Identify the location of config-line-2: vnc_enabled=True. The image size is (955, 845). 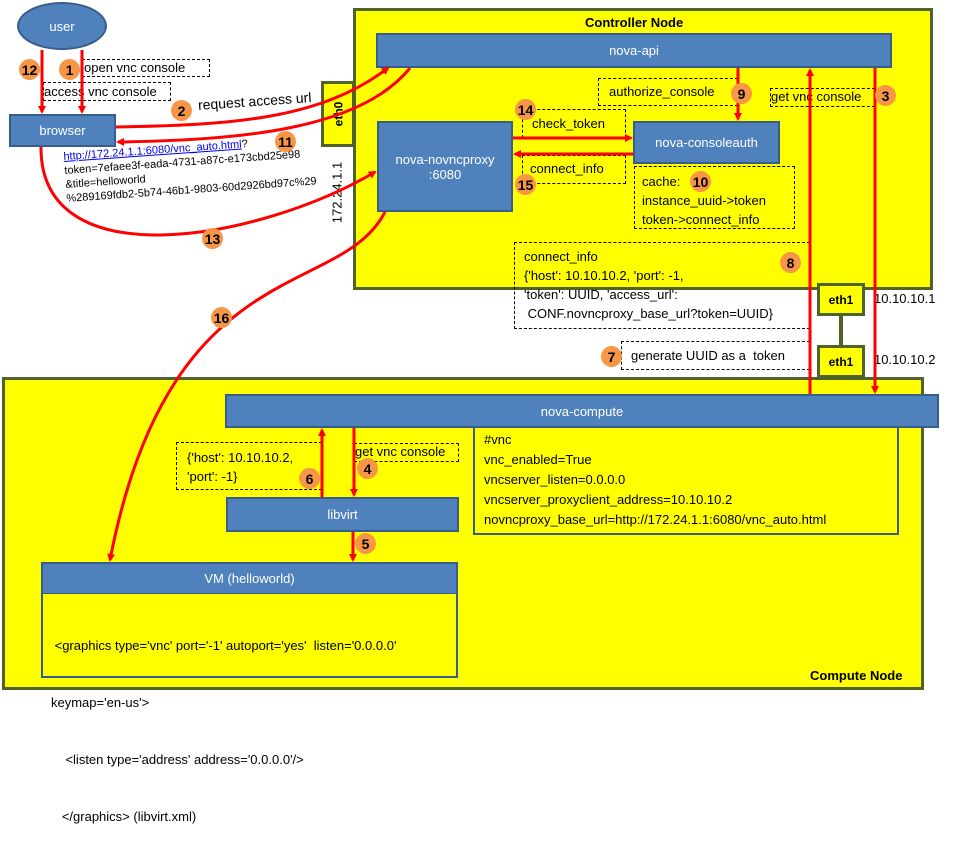
(538, 459).